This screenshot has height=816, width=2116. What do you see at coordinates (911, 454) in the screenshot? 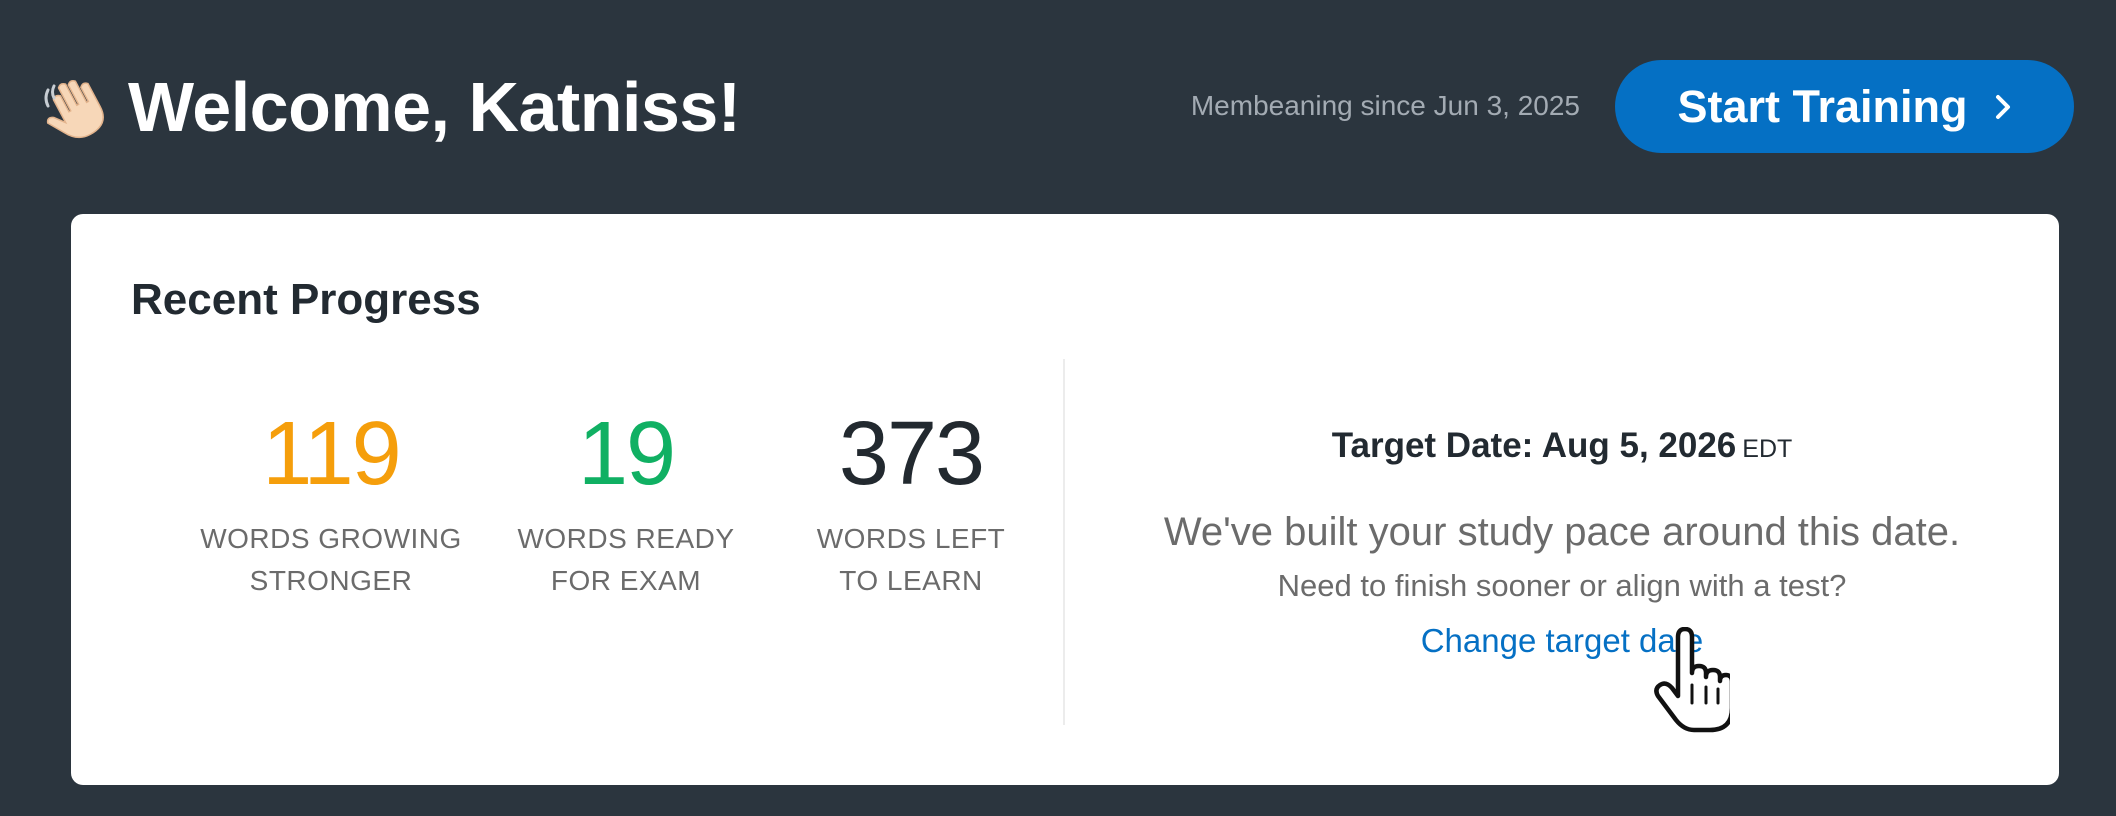
I see `stat-value: 373` at bounding box center [911, 454].